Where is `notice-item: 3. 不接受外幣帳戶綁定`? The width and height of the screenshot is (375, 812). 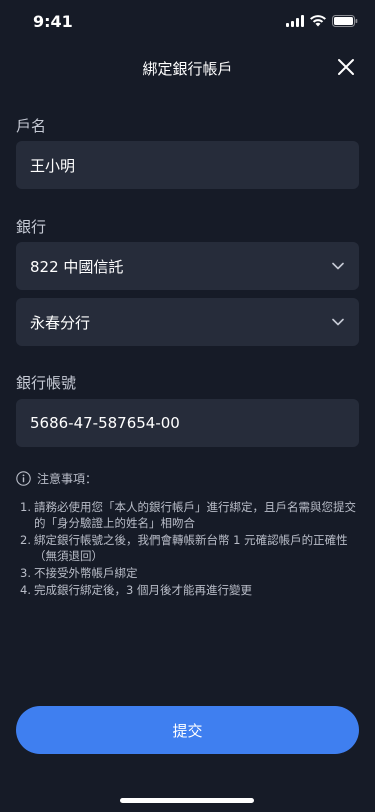 notice-item: 3. 不接受外幣帳戶綁定 is located at coordinates (187, 573).